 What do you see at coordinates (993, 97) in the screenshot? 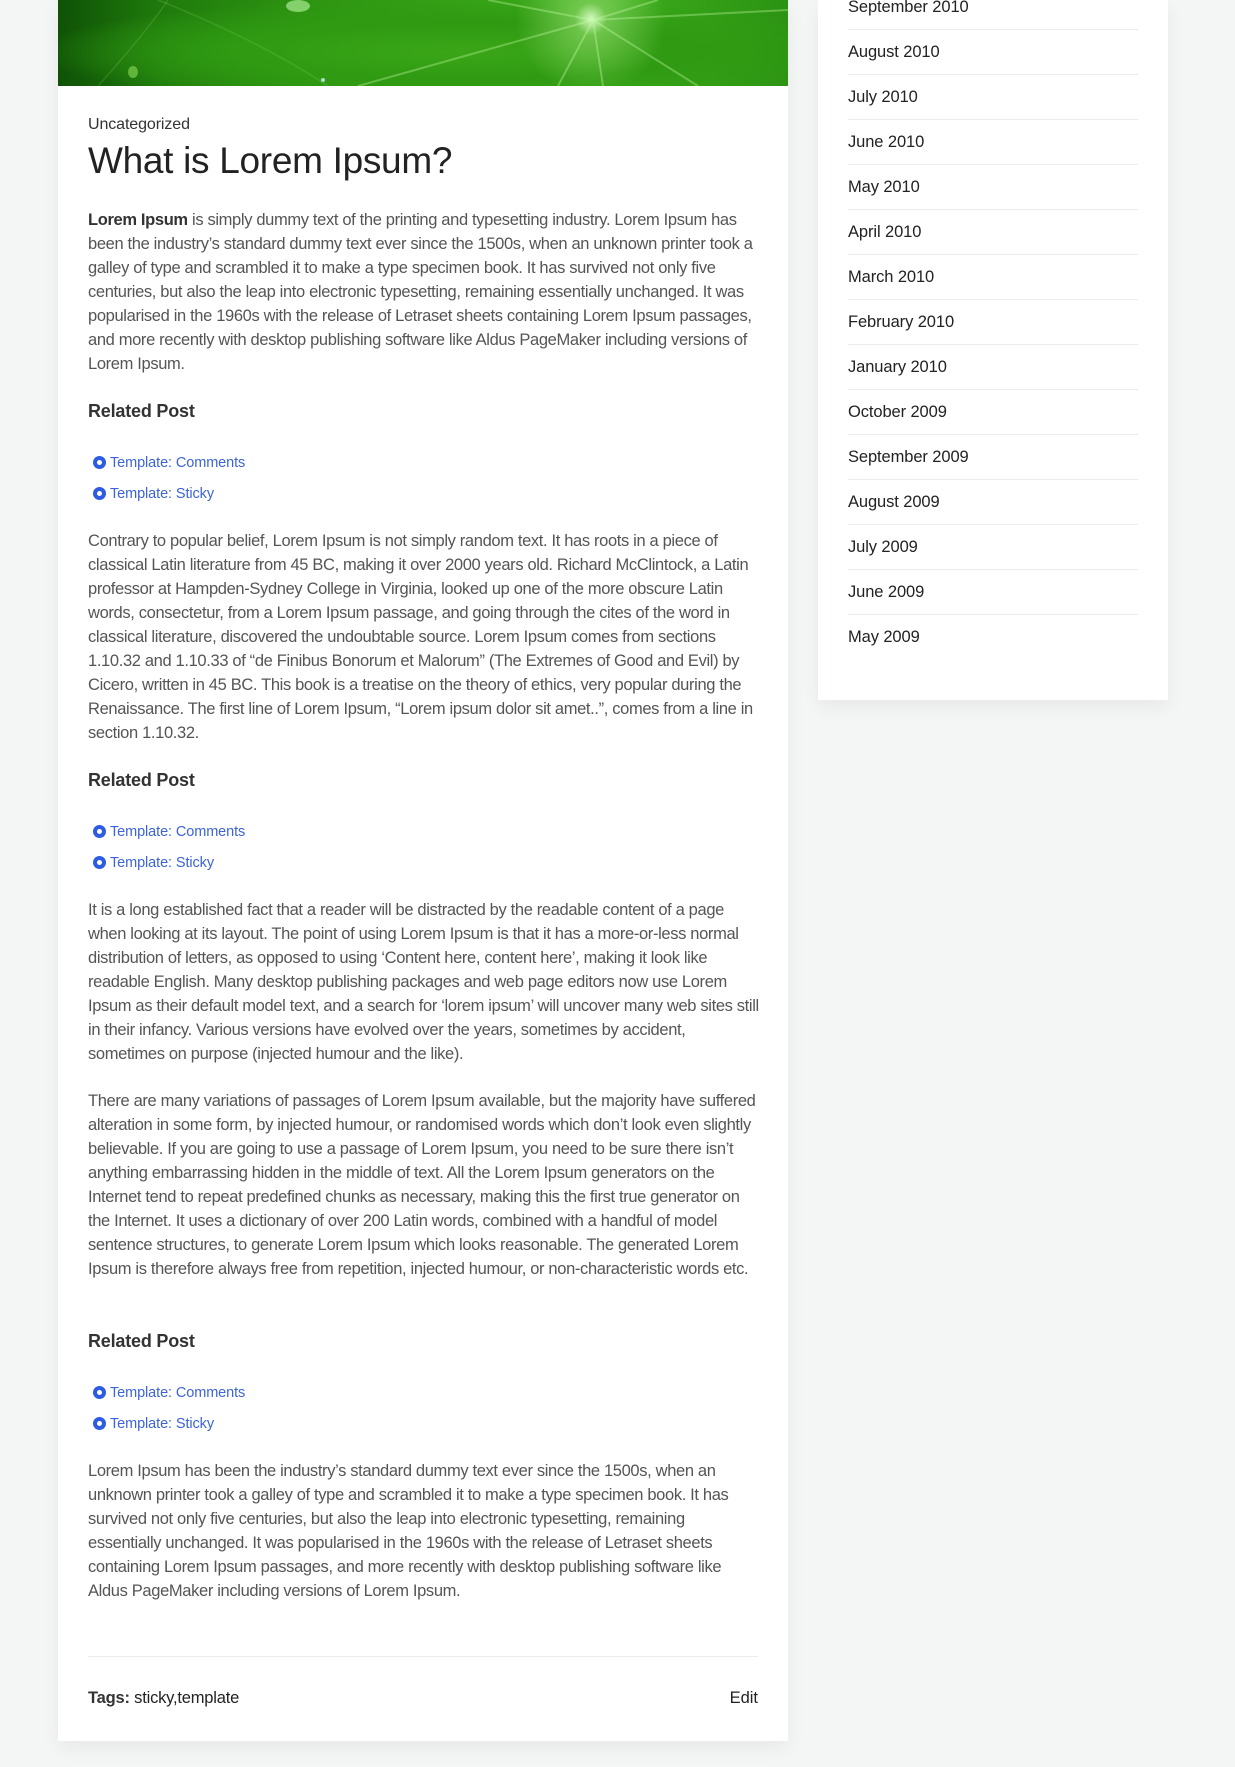
I see `archive-item: July 2010` at bounding box center [993, 97].